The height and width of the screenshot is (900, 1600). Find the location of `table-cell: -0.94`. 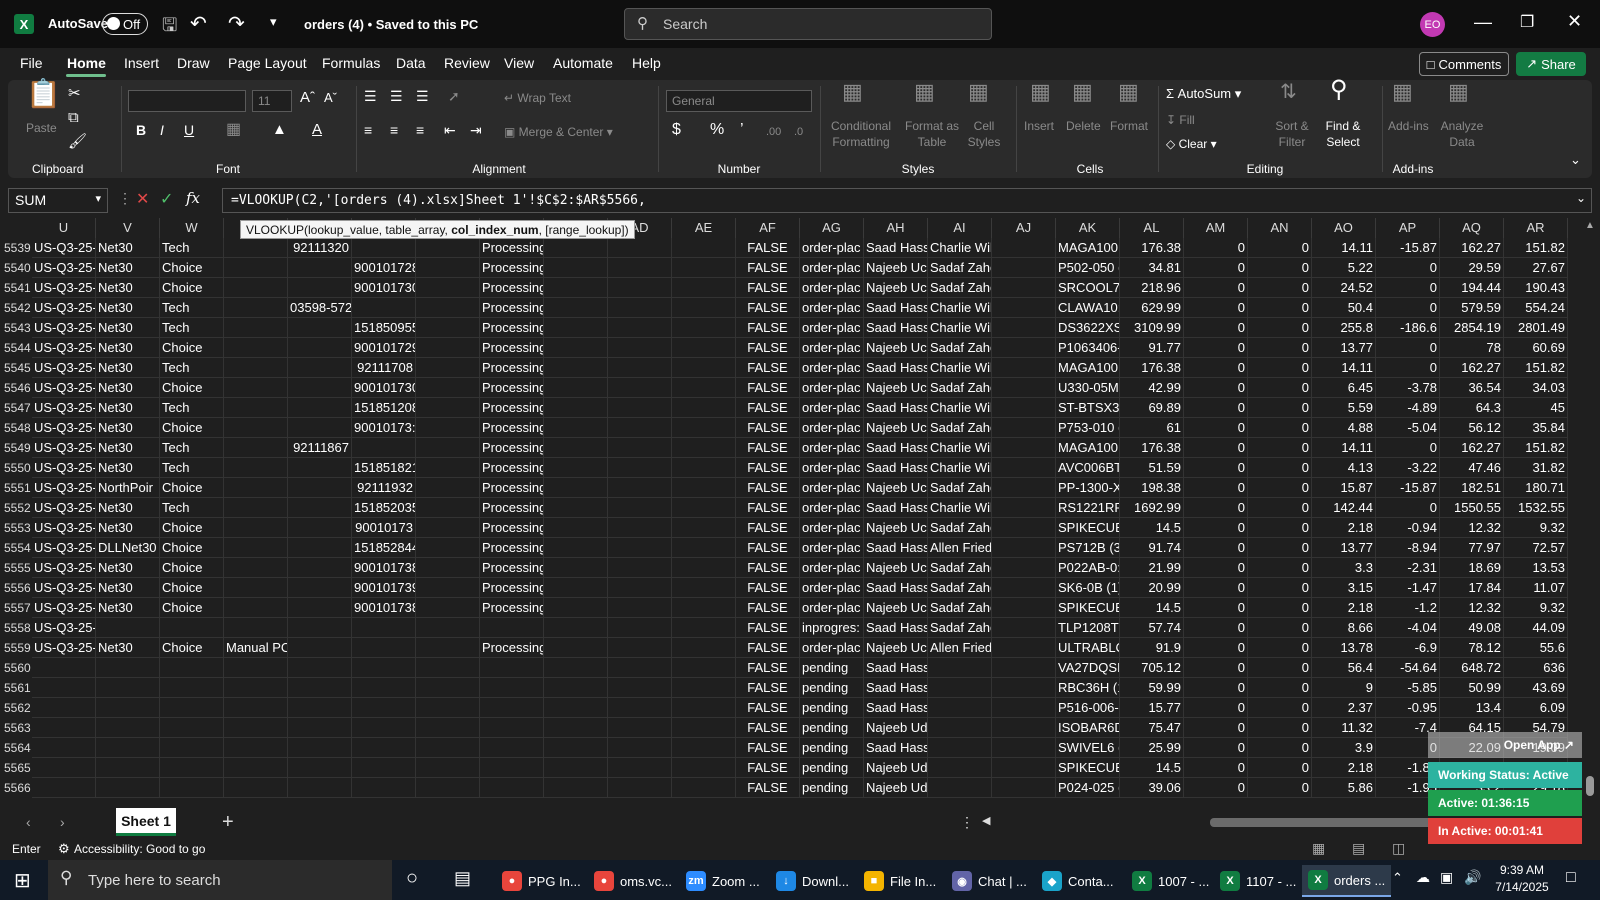

table-cell: -0.94 is located at coordinates (1408, 528).